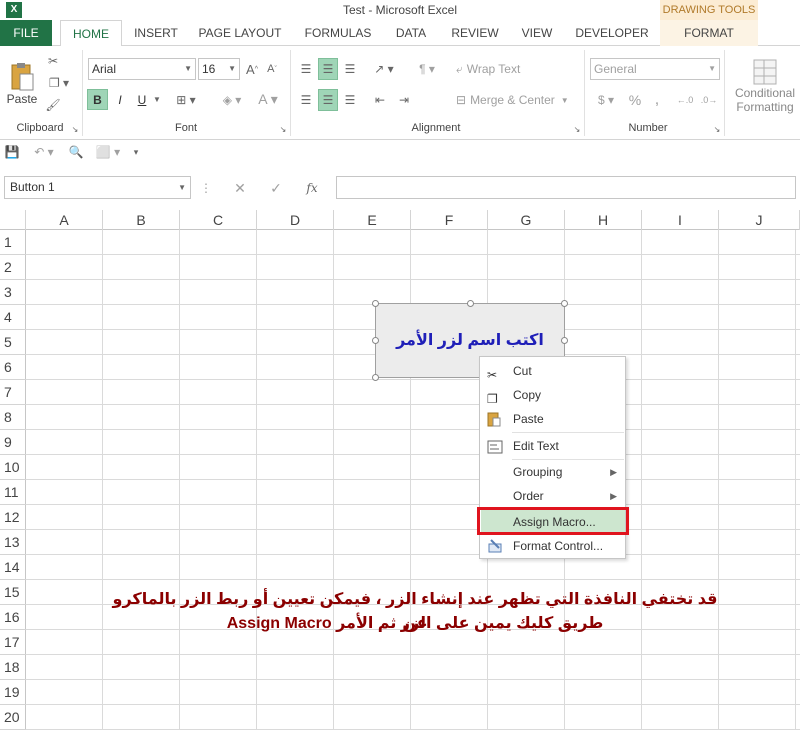 The height and width of the screenshot is (730, 800). I want to click on align-right-button: ☰, so click(350, 100).